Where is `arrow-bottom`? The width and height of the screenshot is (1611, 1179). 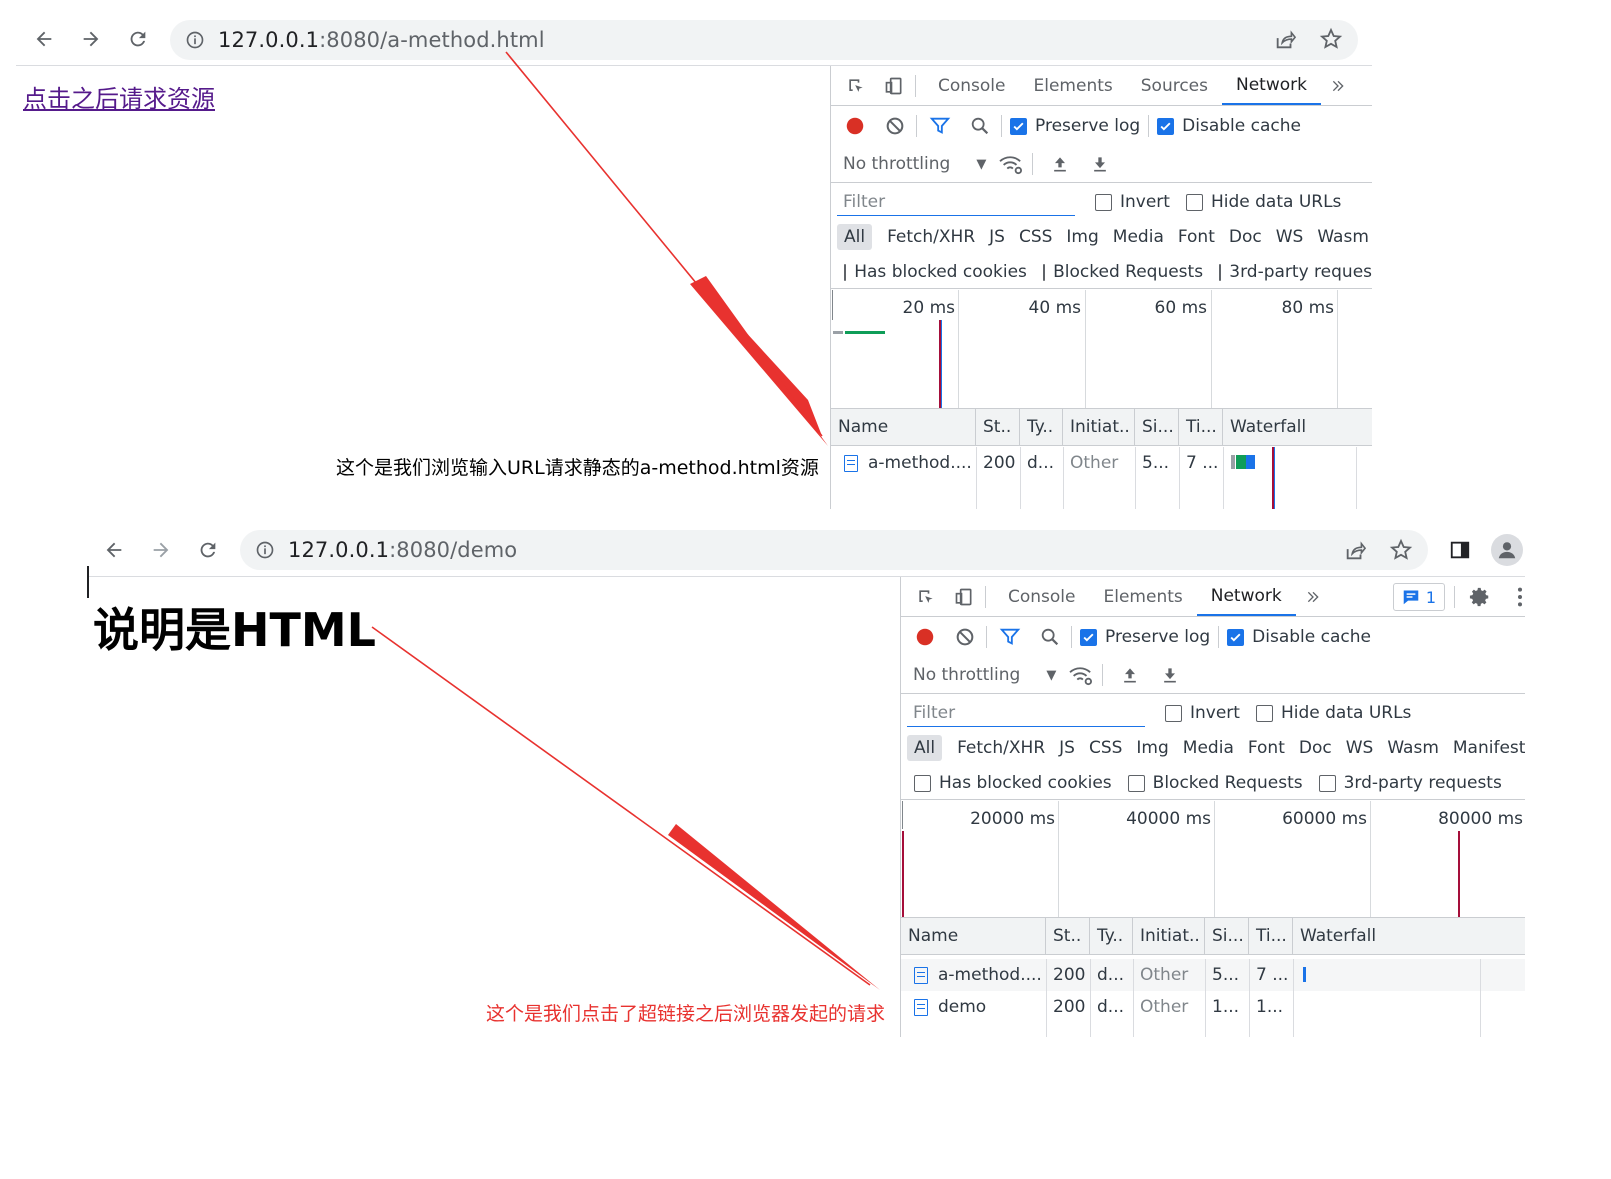
arrow-bottom is located at coordinates (625, 808).